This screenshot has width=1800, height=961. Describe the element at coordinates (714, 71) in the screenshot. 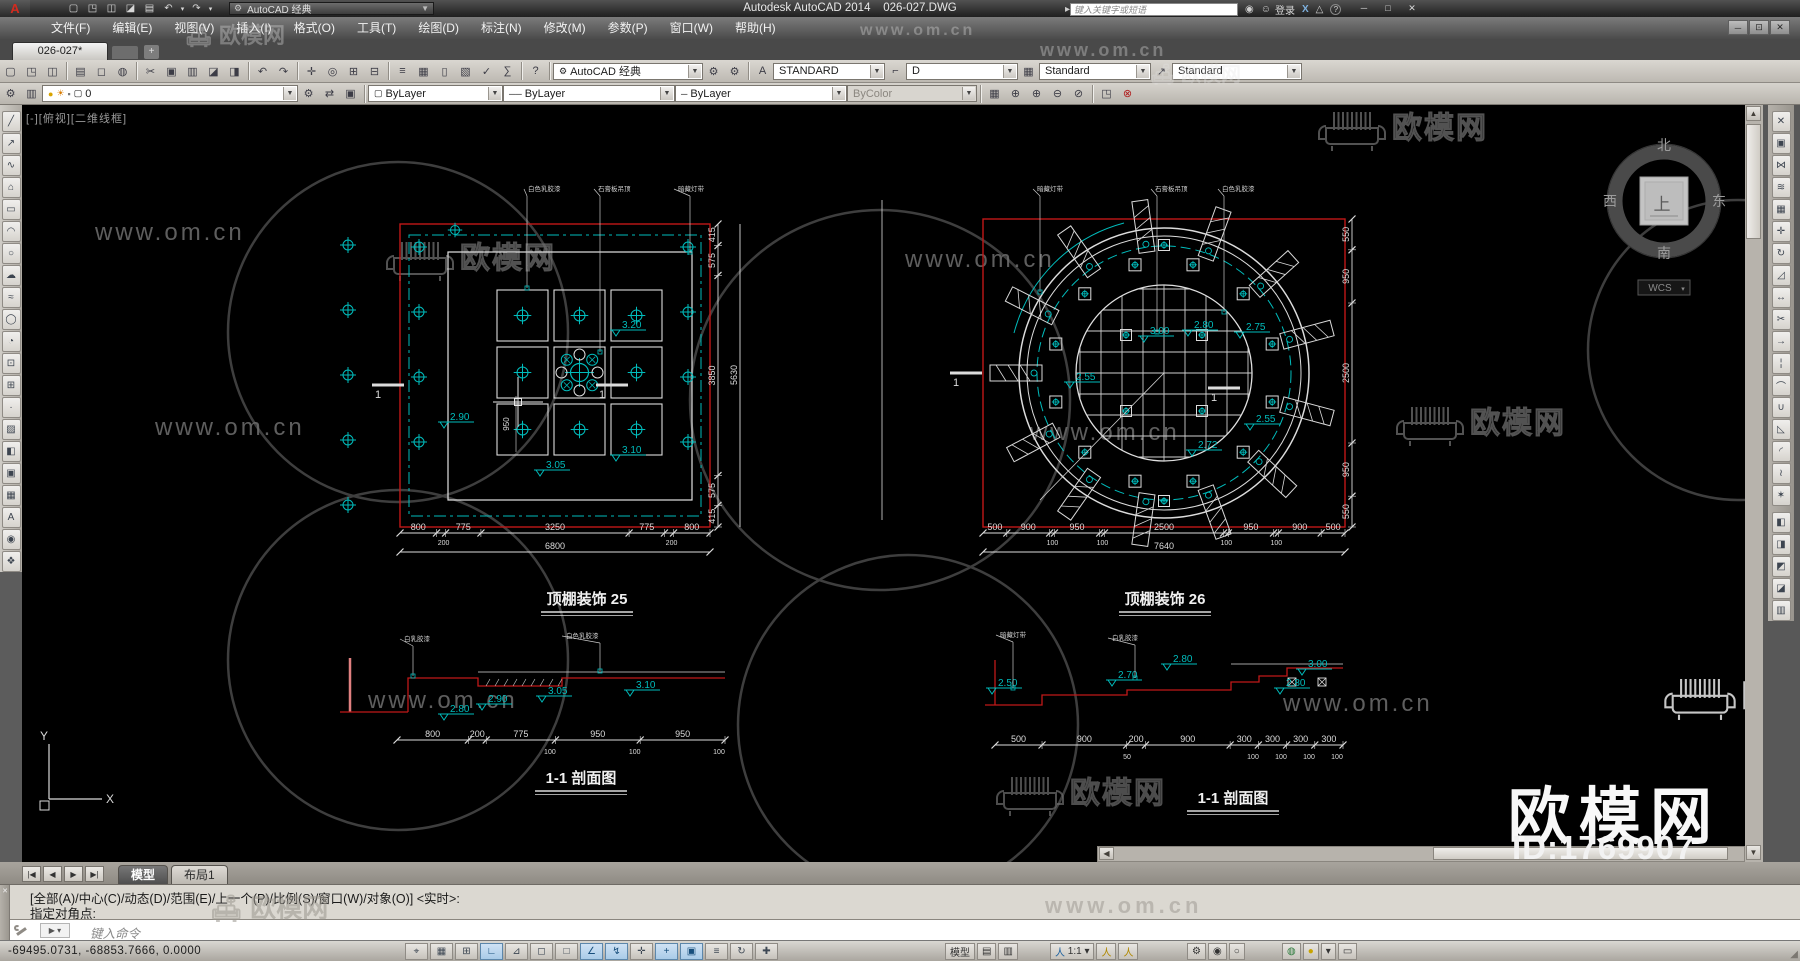

I see `workspace-settings-icon: ⚙` at that location.